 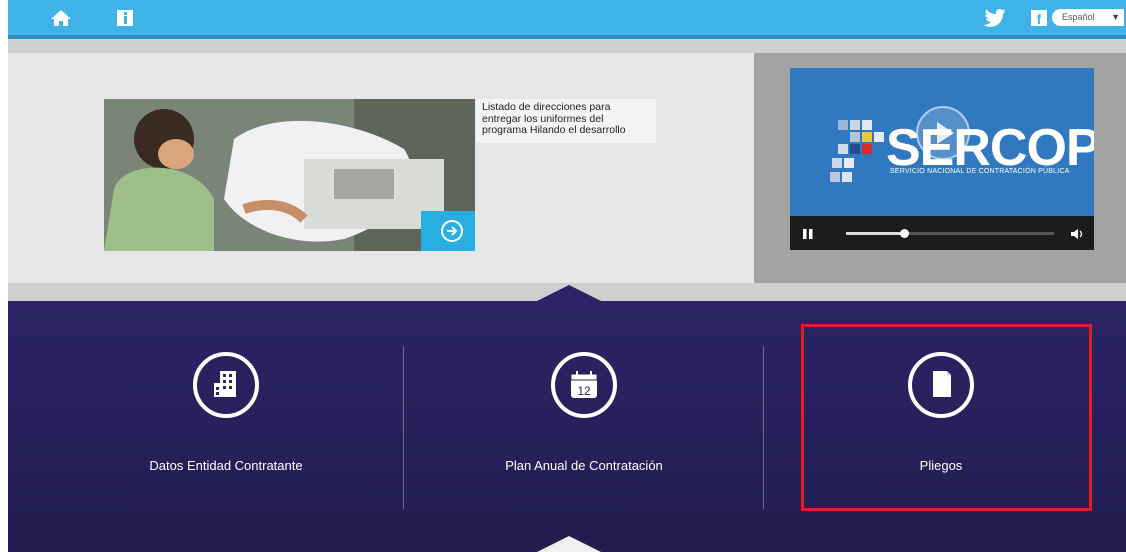 What do you see at coordinates (567, 46) in the screenshot?
I see `top-strip` at bounding box center [567, 46].